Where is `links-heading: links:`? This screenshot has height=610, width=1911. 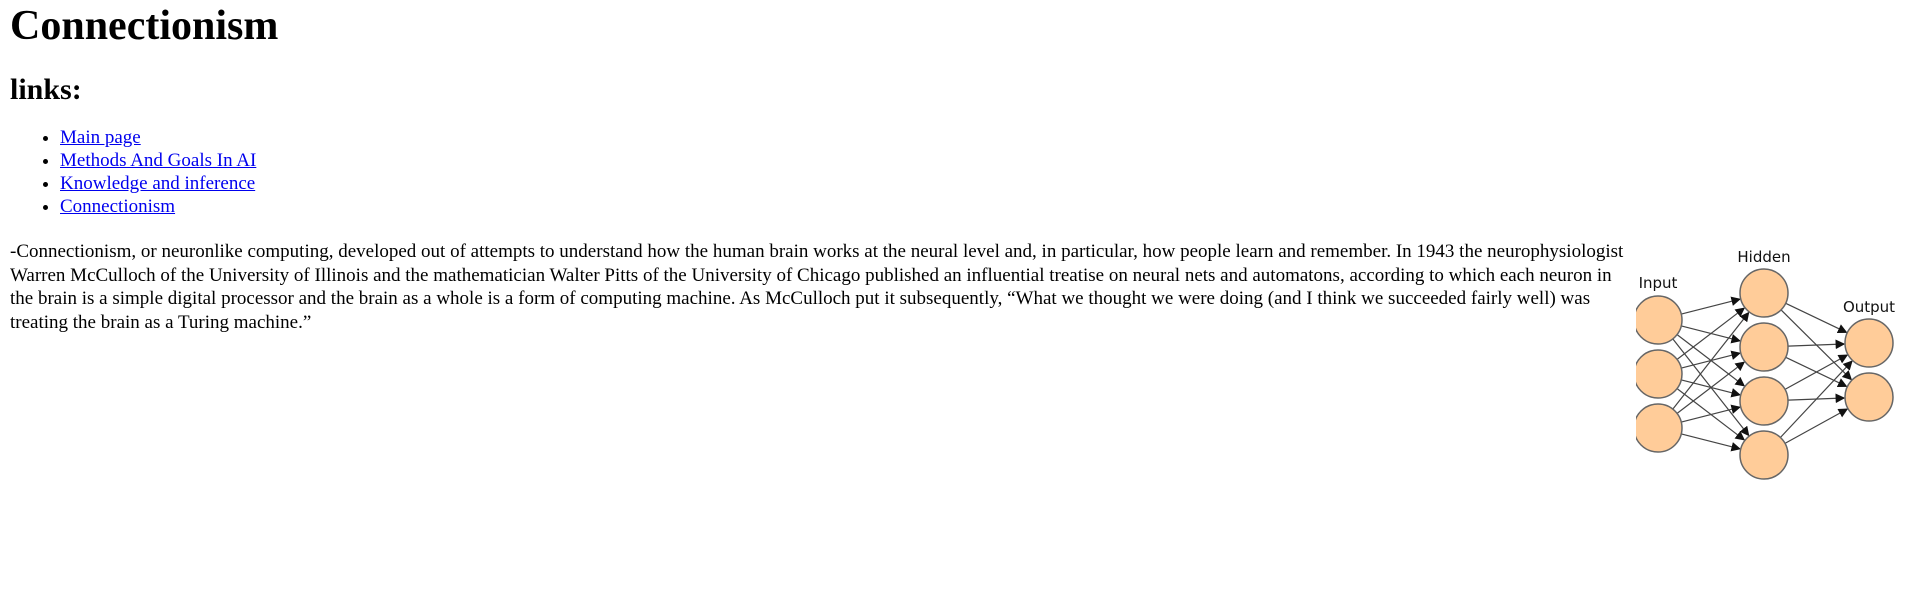
links-heading: links: is located at coordinates (46, 89).